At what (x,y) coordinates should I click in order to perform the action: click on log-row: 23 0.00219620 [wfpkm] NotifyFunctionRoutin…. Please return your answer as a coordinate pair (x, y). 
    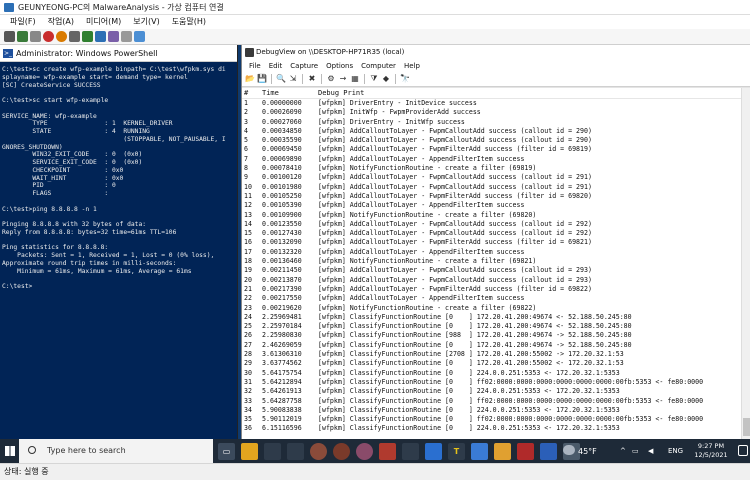
    Looking at the image, I should click on (496, 308).